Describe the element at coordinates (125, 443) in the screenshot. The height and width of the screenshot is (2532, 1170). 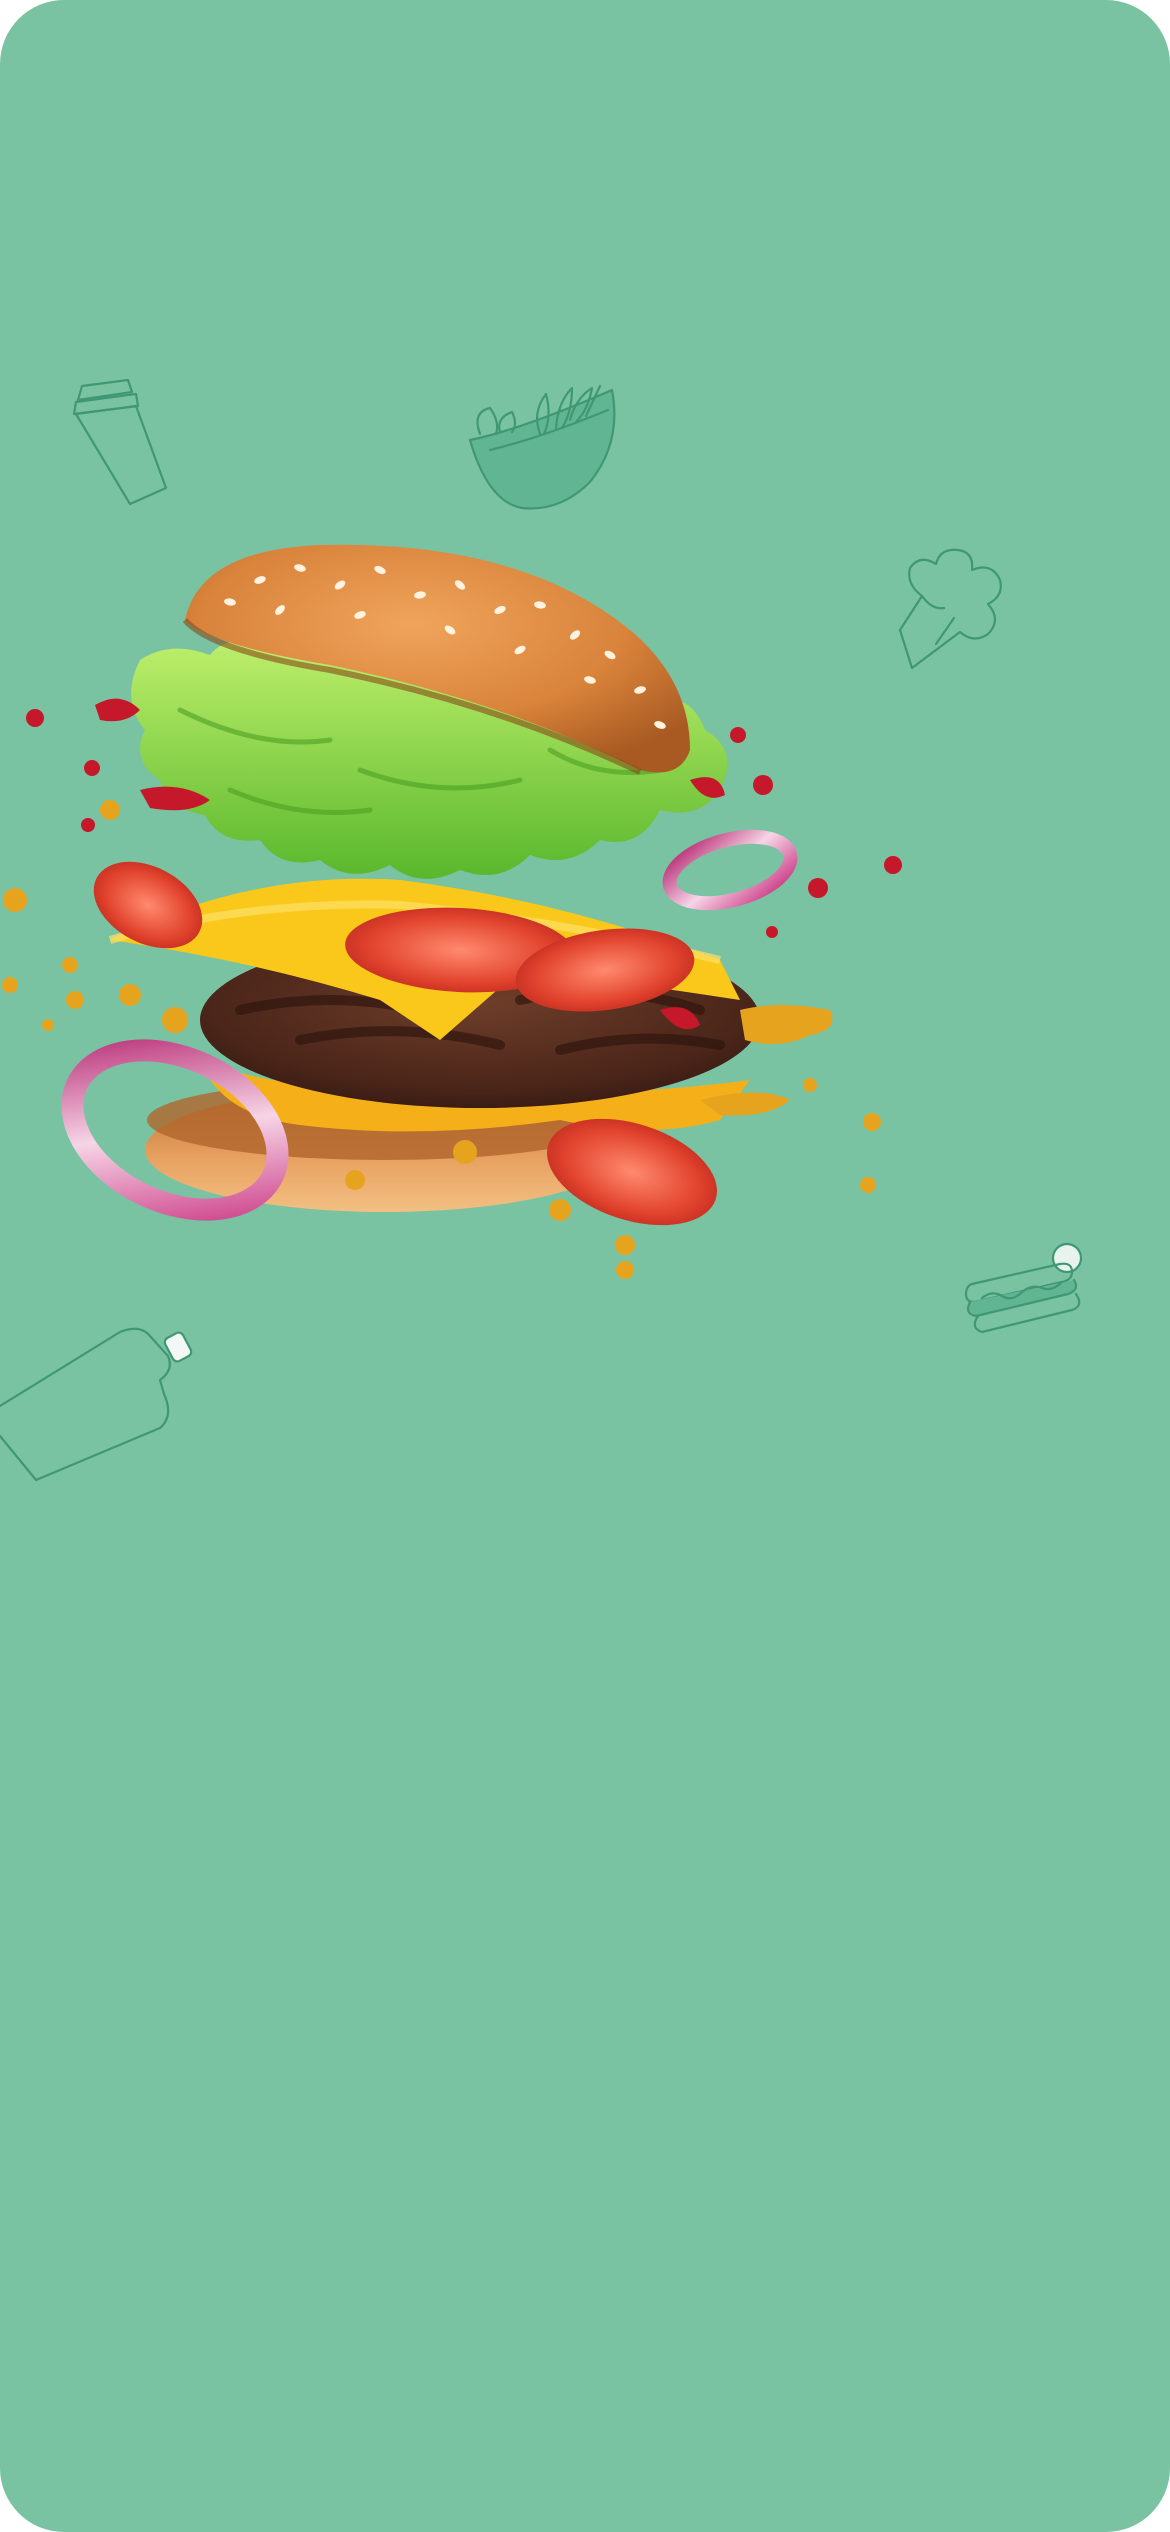
I see `coffee-cup-icon` at that location.